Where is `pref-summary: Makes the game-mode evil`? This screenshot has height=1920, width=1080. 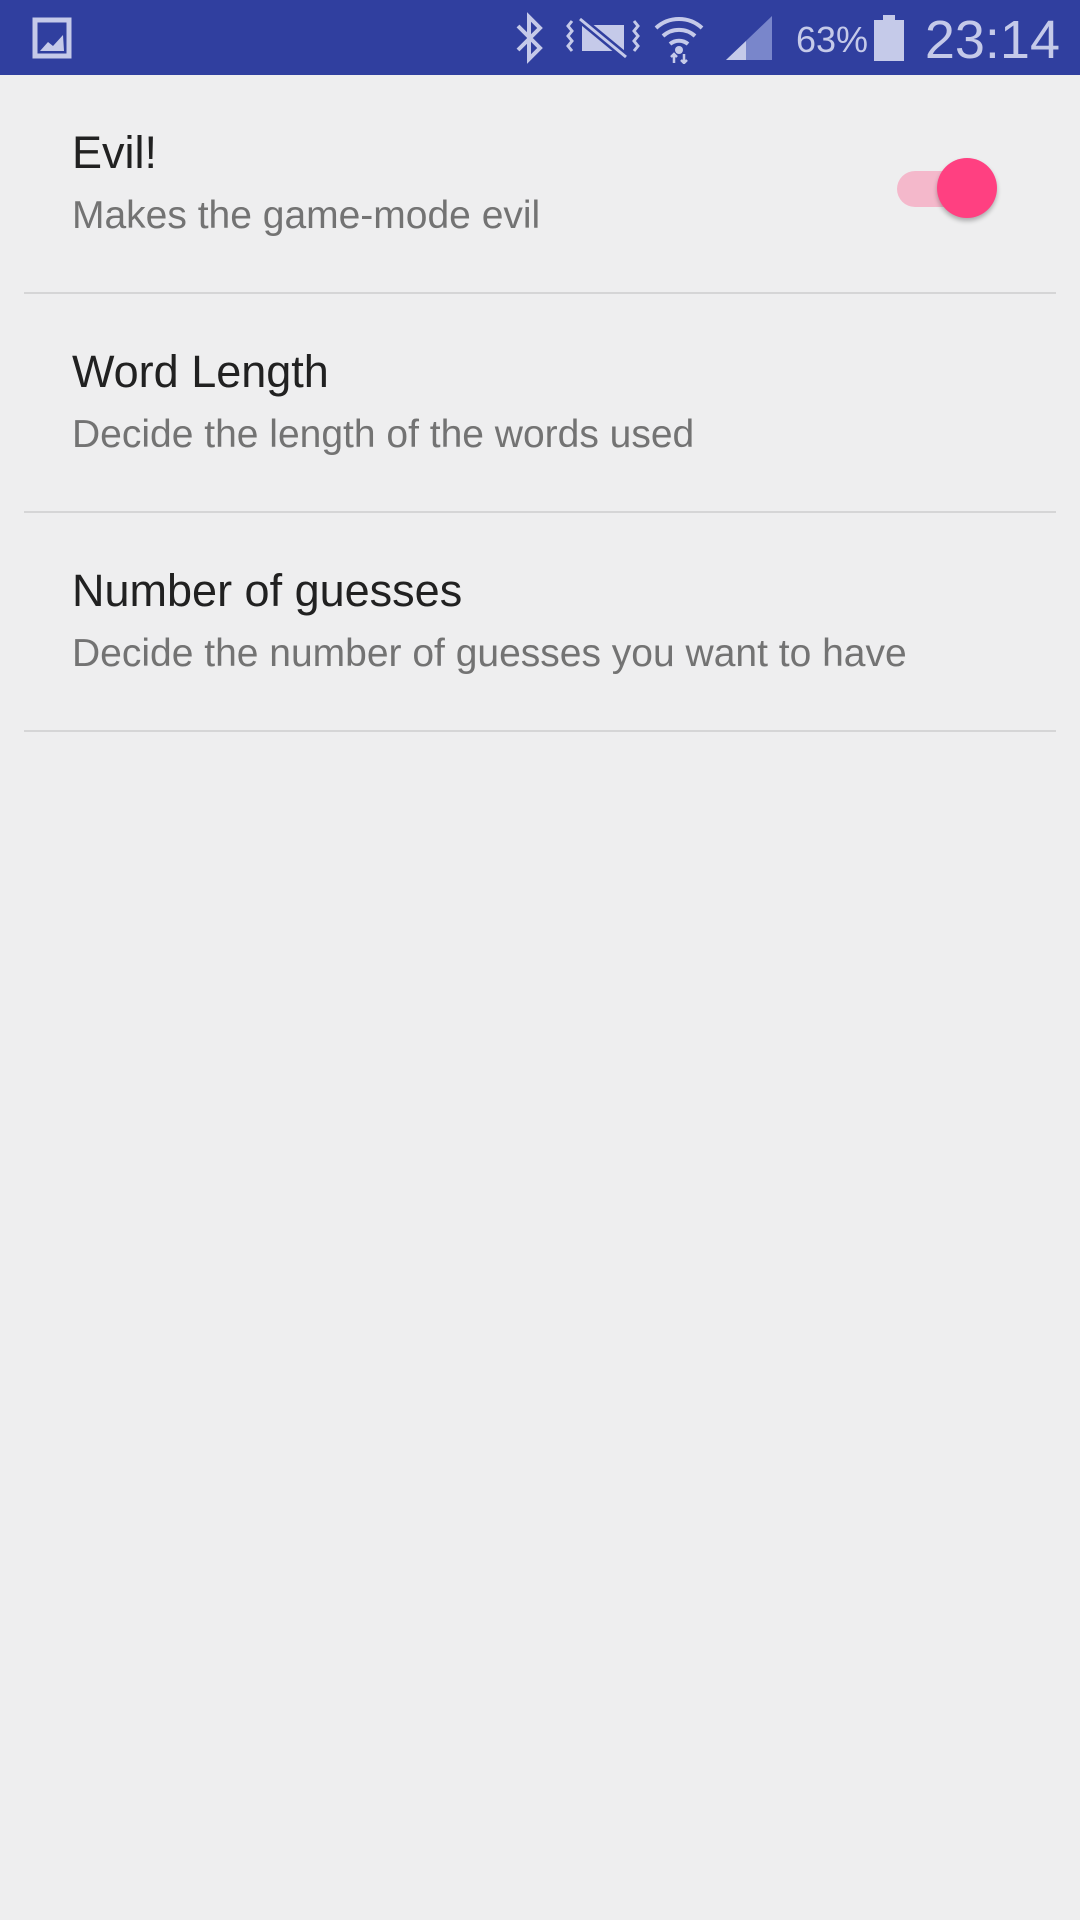
pref-summary: Makes the game-mode evil is located at coordinates (306, 215).